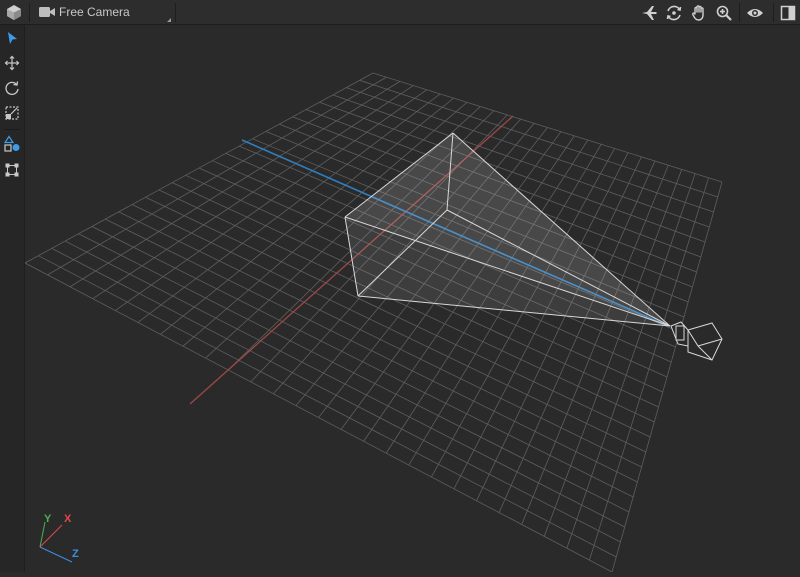 The image size is (800, 577). I want to click on select-arrow-icon, so click(12, 38).